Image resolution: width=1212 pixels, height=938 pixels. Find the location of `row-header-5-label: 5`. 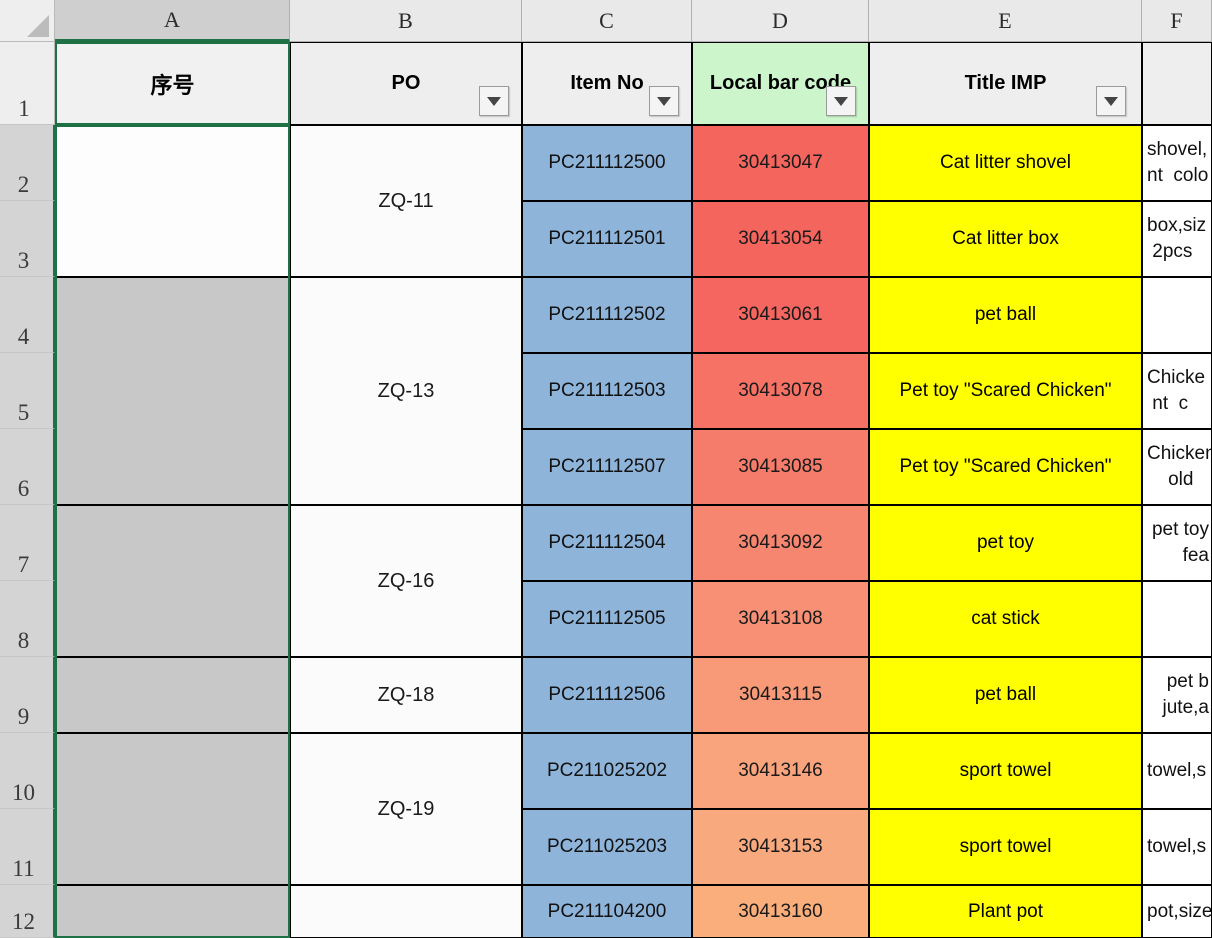

row-header-5-label: 5 is located at coordinates (23, 412).